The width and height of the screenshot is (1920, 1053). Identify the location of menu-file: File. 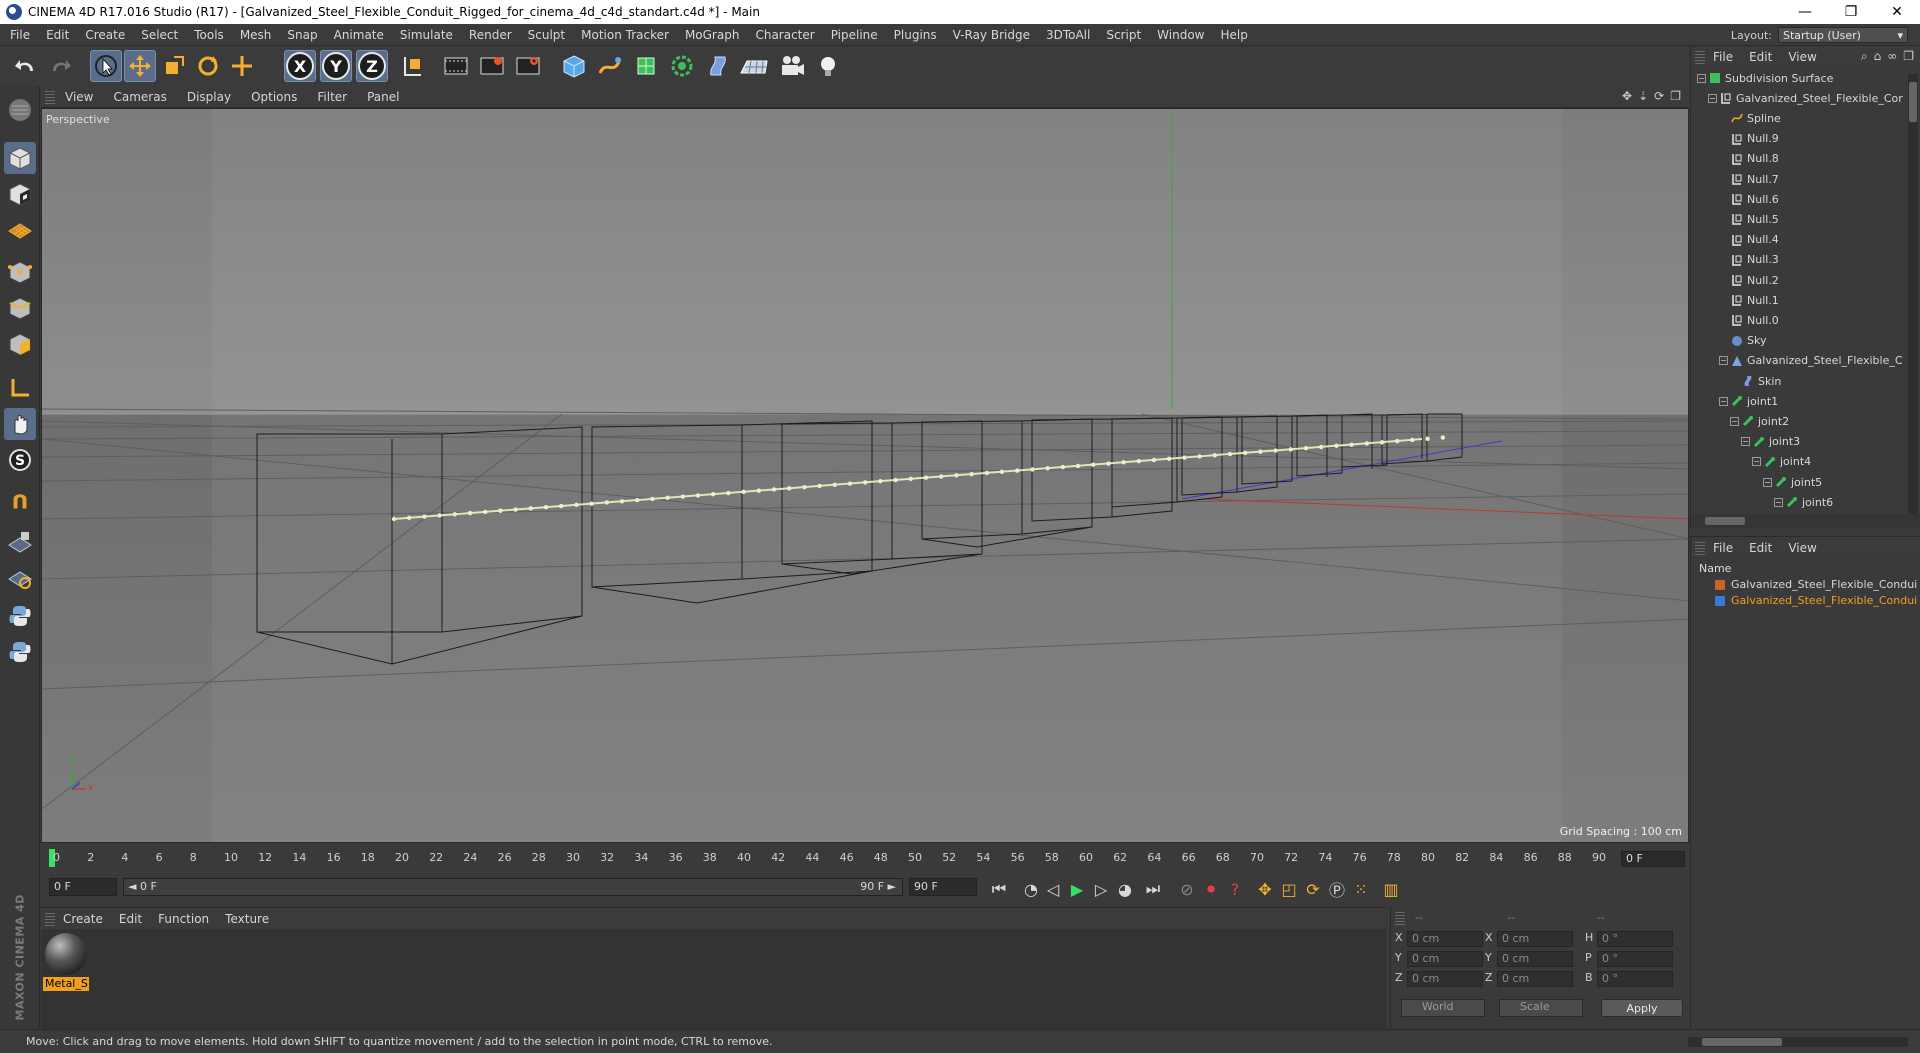
(20, 35).